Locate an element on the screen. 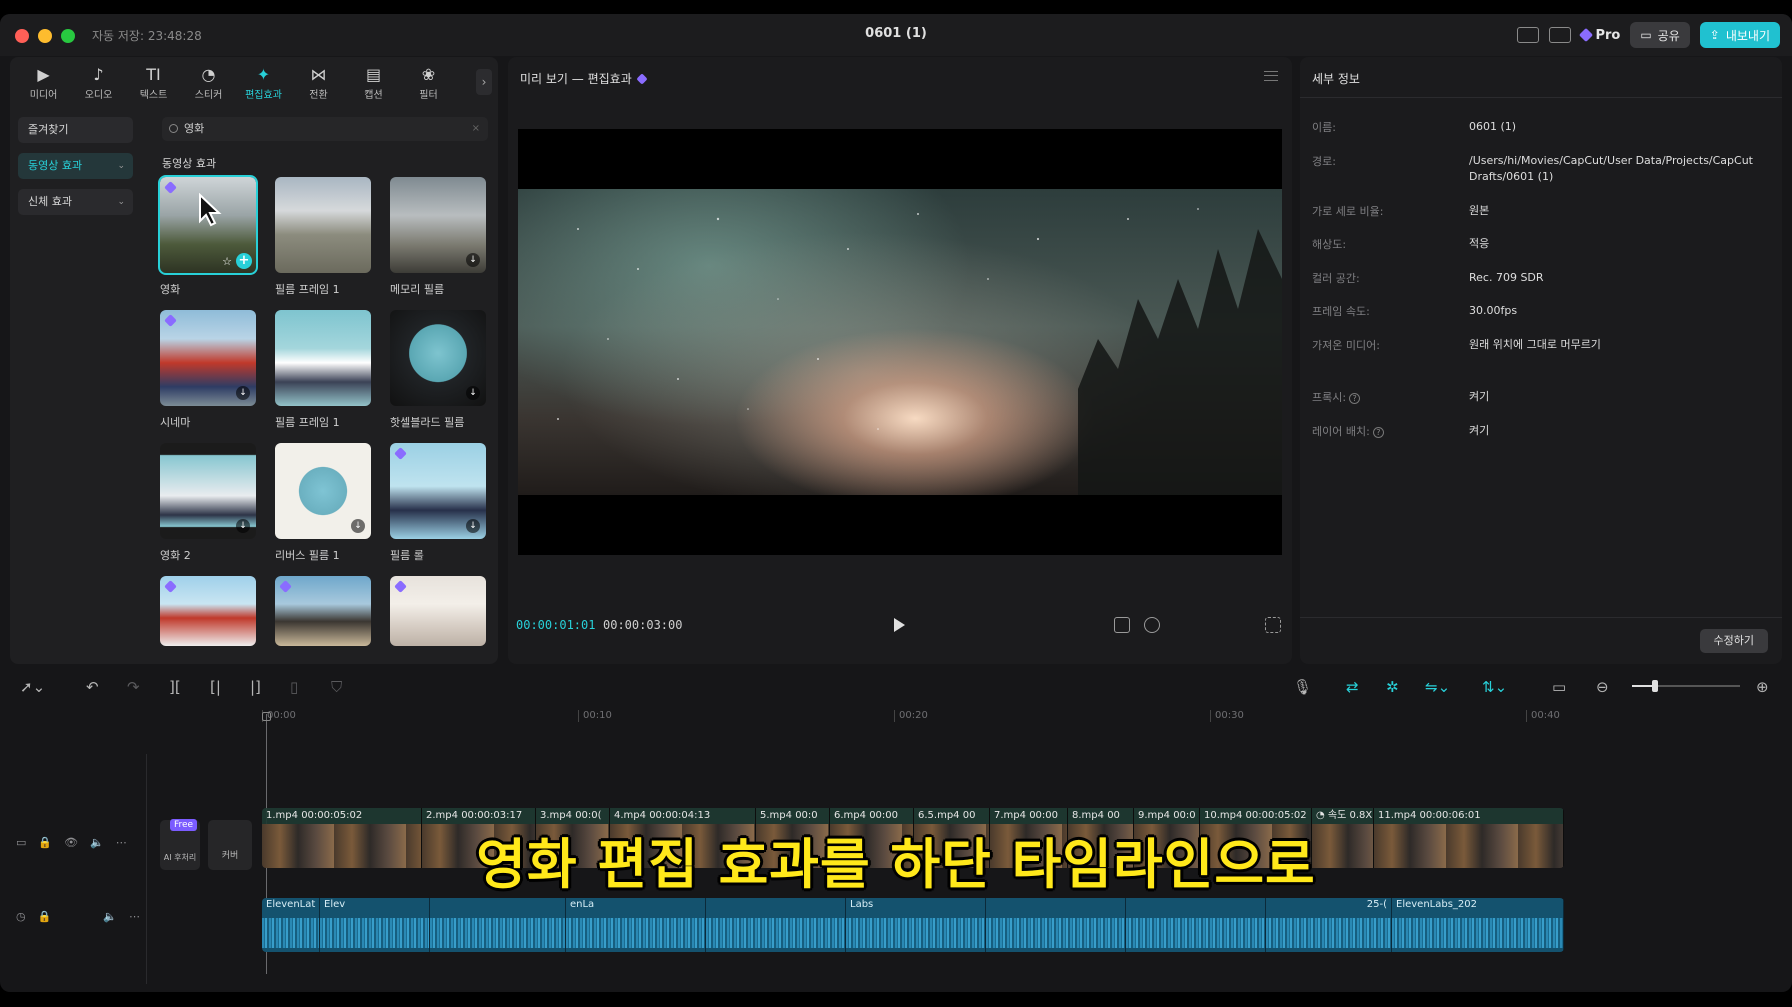  effect-card: ↓ 메모리 필름 is located at coordinates (438, 237).